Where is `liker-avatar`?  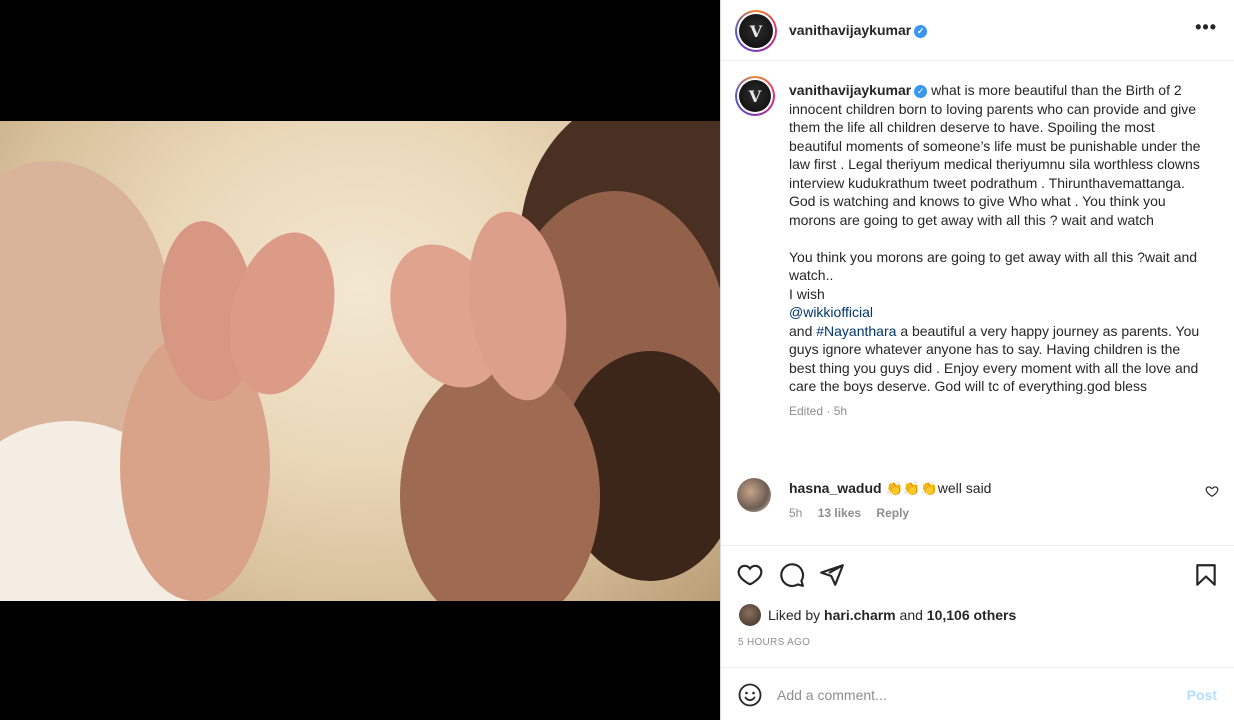 liker-avatar is located at coordinates (750, 615).